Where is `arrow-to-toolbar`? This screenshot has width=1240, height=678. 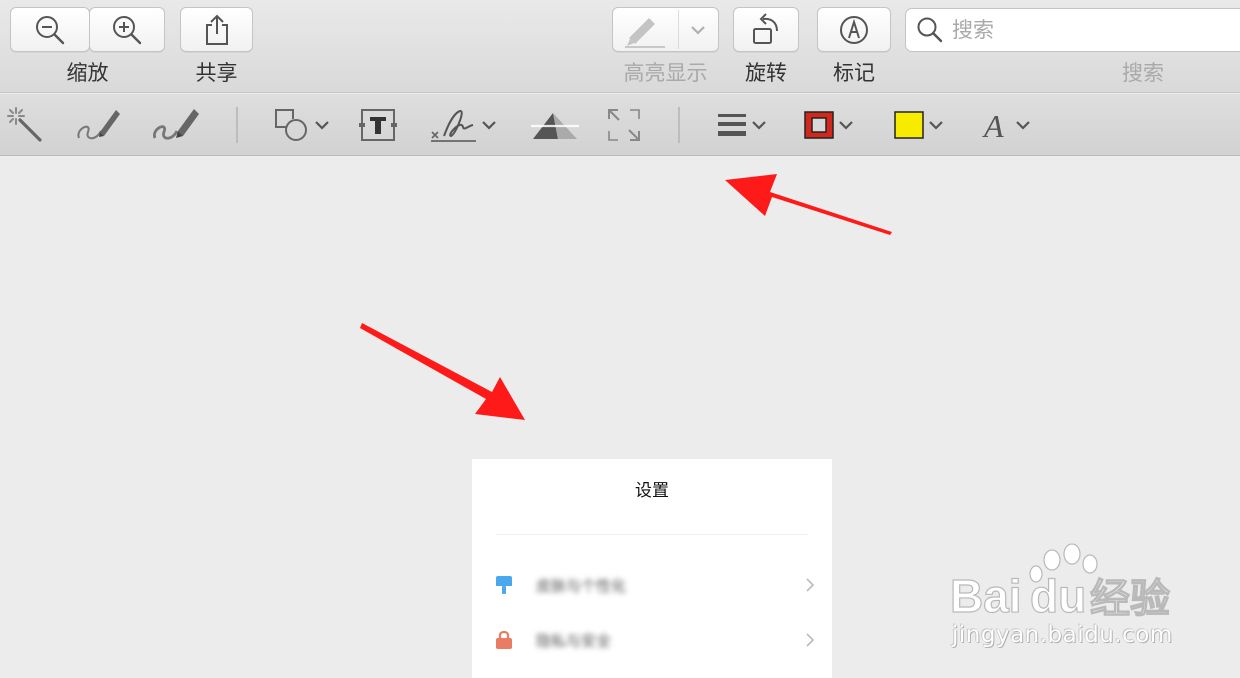 arrow-to-toolbar is located at coordinates (808, 204).